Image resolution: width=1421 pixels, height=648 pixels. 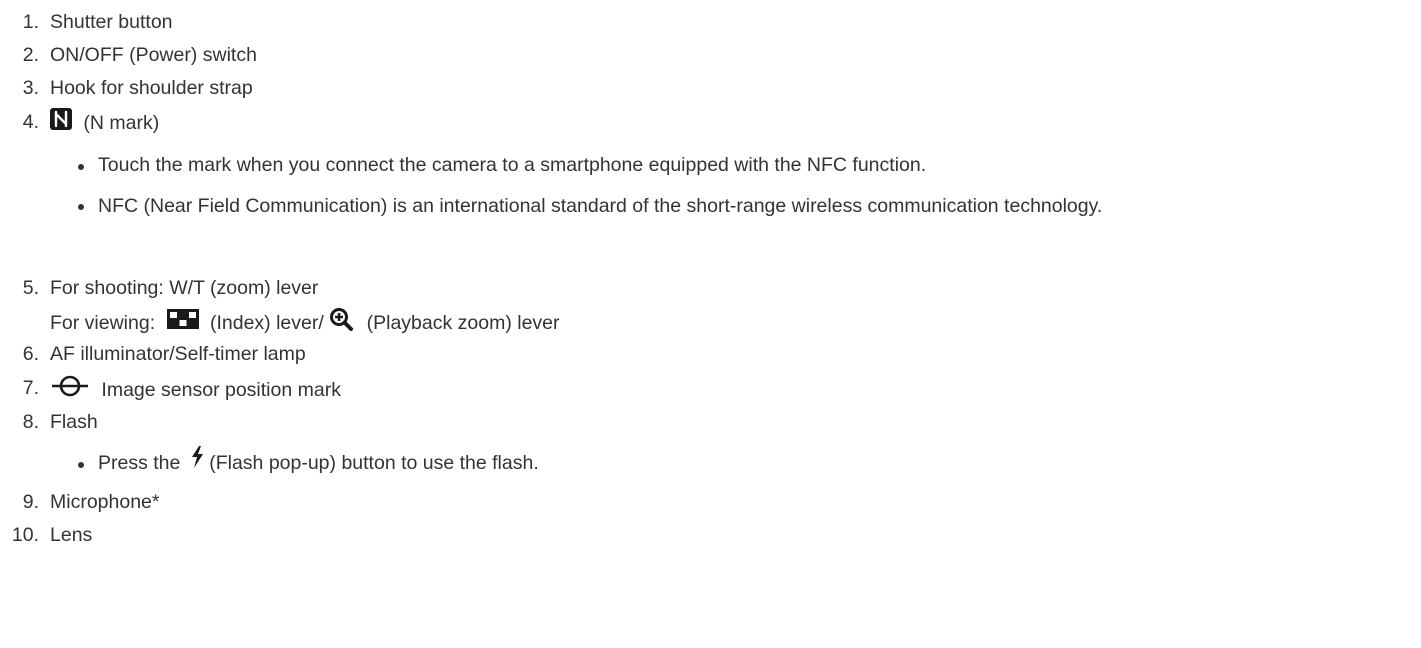 I want to click on list-item: 10. Lens, so click(x=710, y=535).